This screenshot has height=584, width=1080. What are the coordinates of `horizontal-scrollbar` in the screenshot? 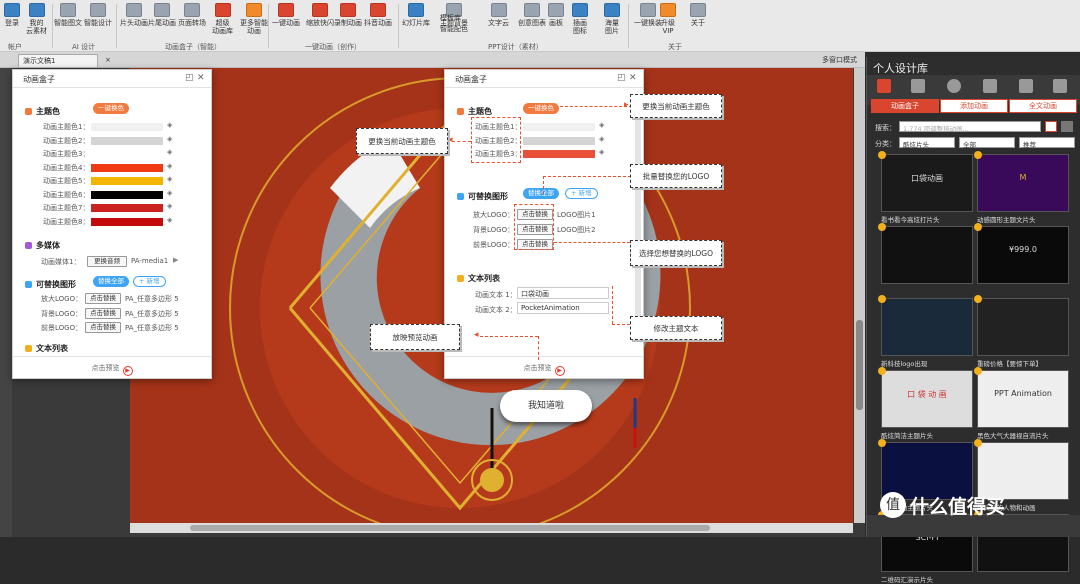 It's located at (491, 528).